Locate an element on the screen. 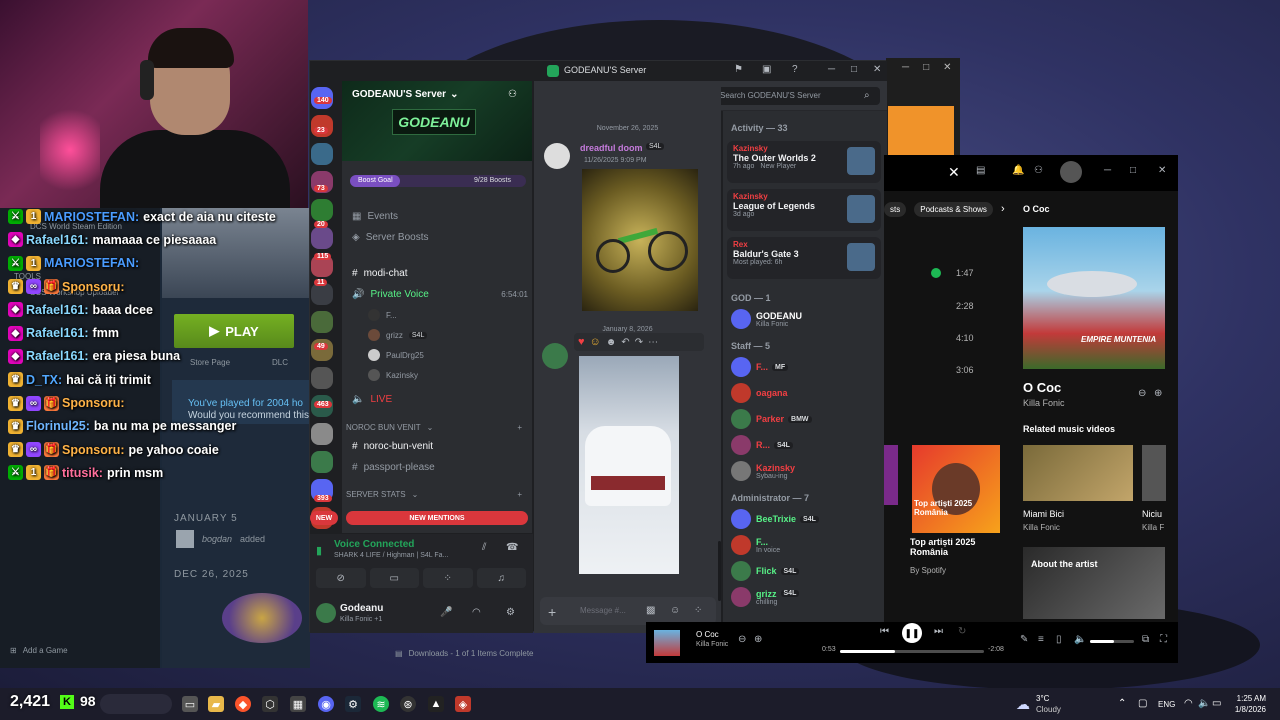 The width and height of the screenshot is (1280, 720). discord-taskbar-icon: ◉ is located at coordinates (326, 704).